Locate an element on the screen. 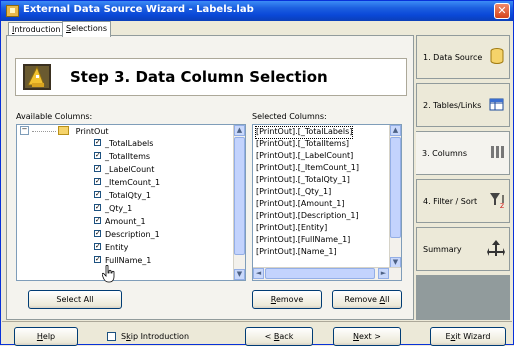 This screenshot has height=346, width=514. filter-sort-icon: Z is located at coordinates (497, 201).